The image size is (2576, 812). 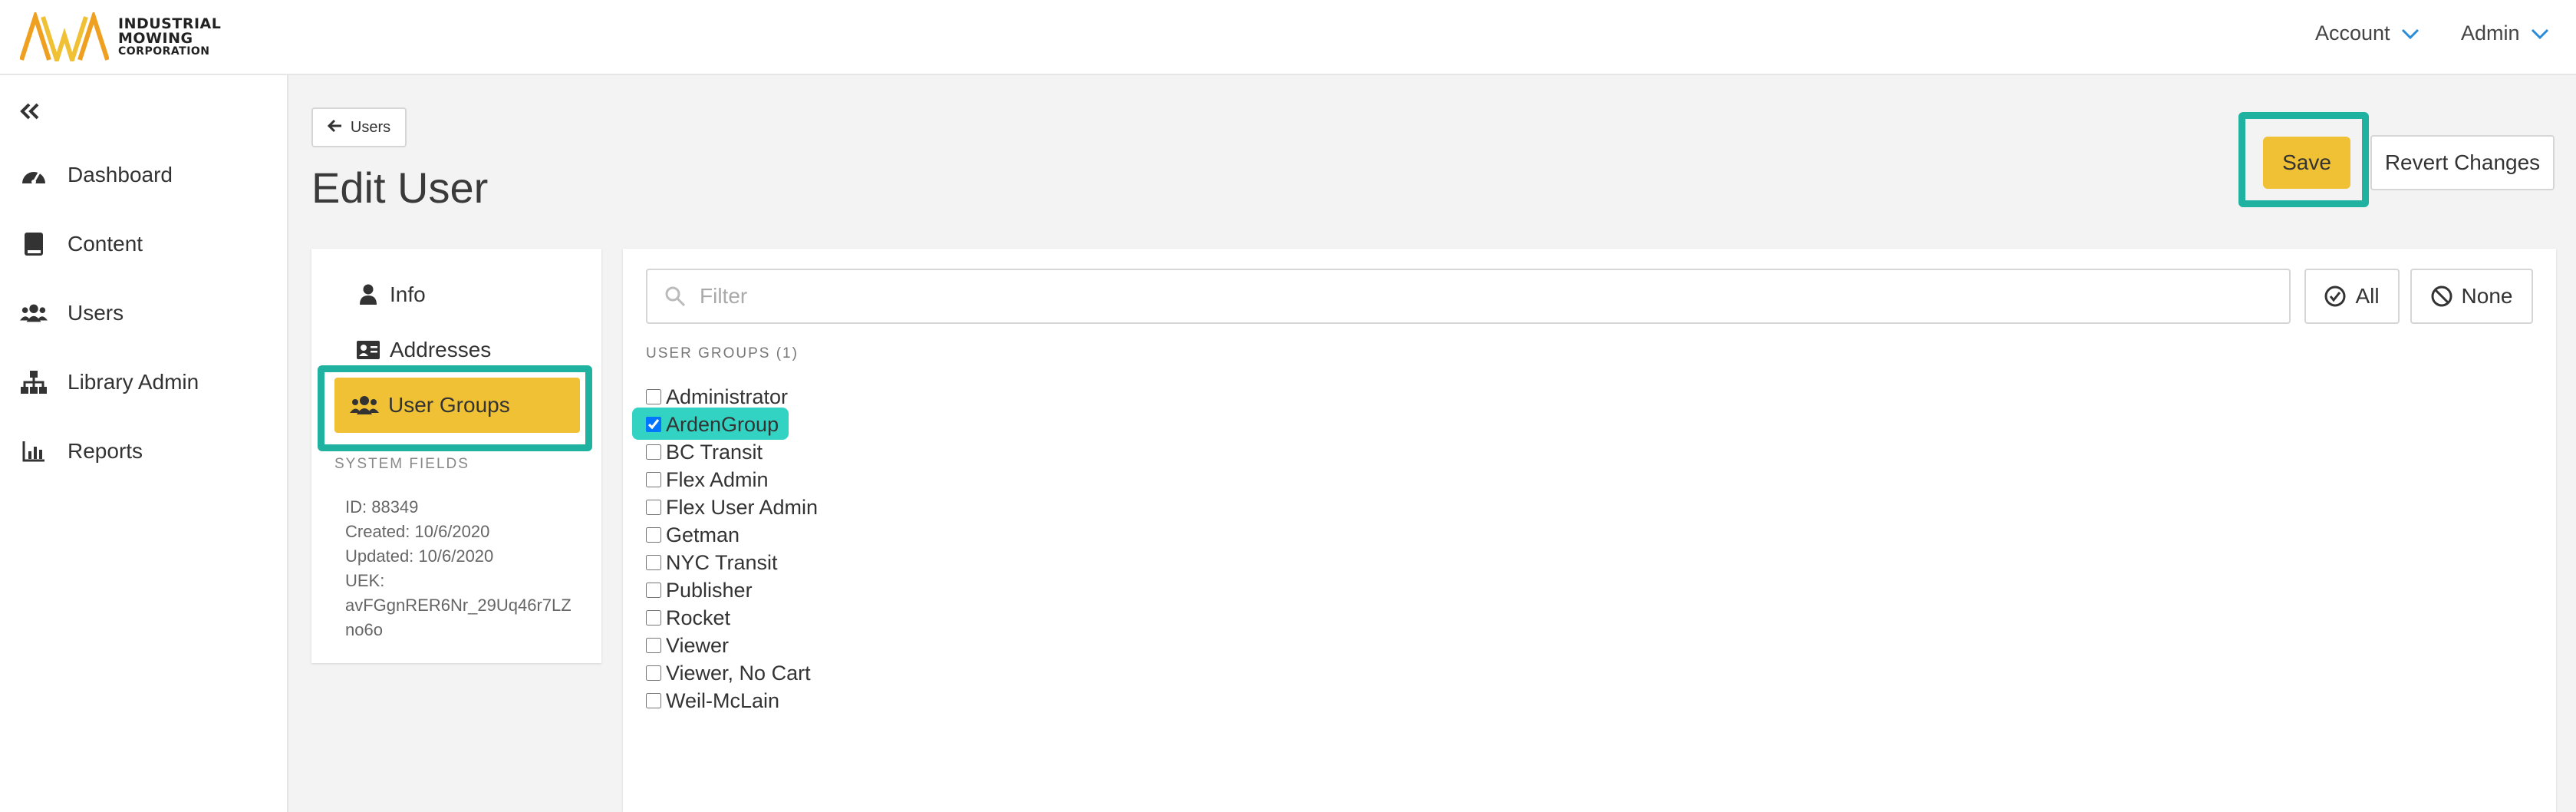 I want to click on user-groups-heading: USER GROUPS (1), so click(x=722, y=353).